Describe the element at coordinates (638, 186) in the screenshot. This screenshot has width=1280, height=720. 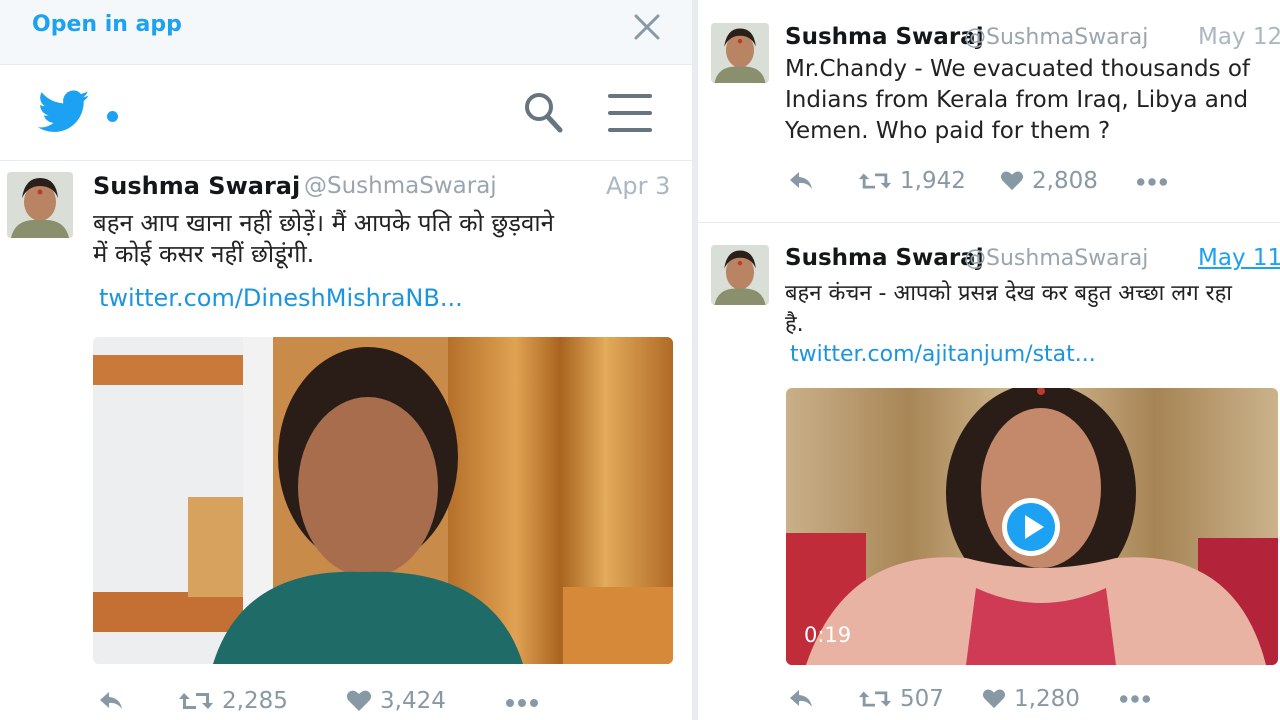
I see `tweet-date: Apr 3` at that location.